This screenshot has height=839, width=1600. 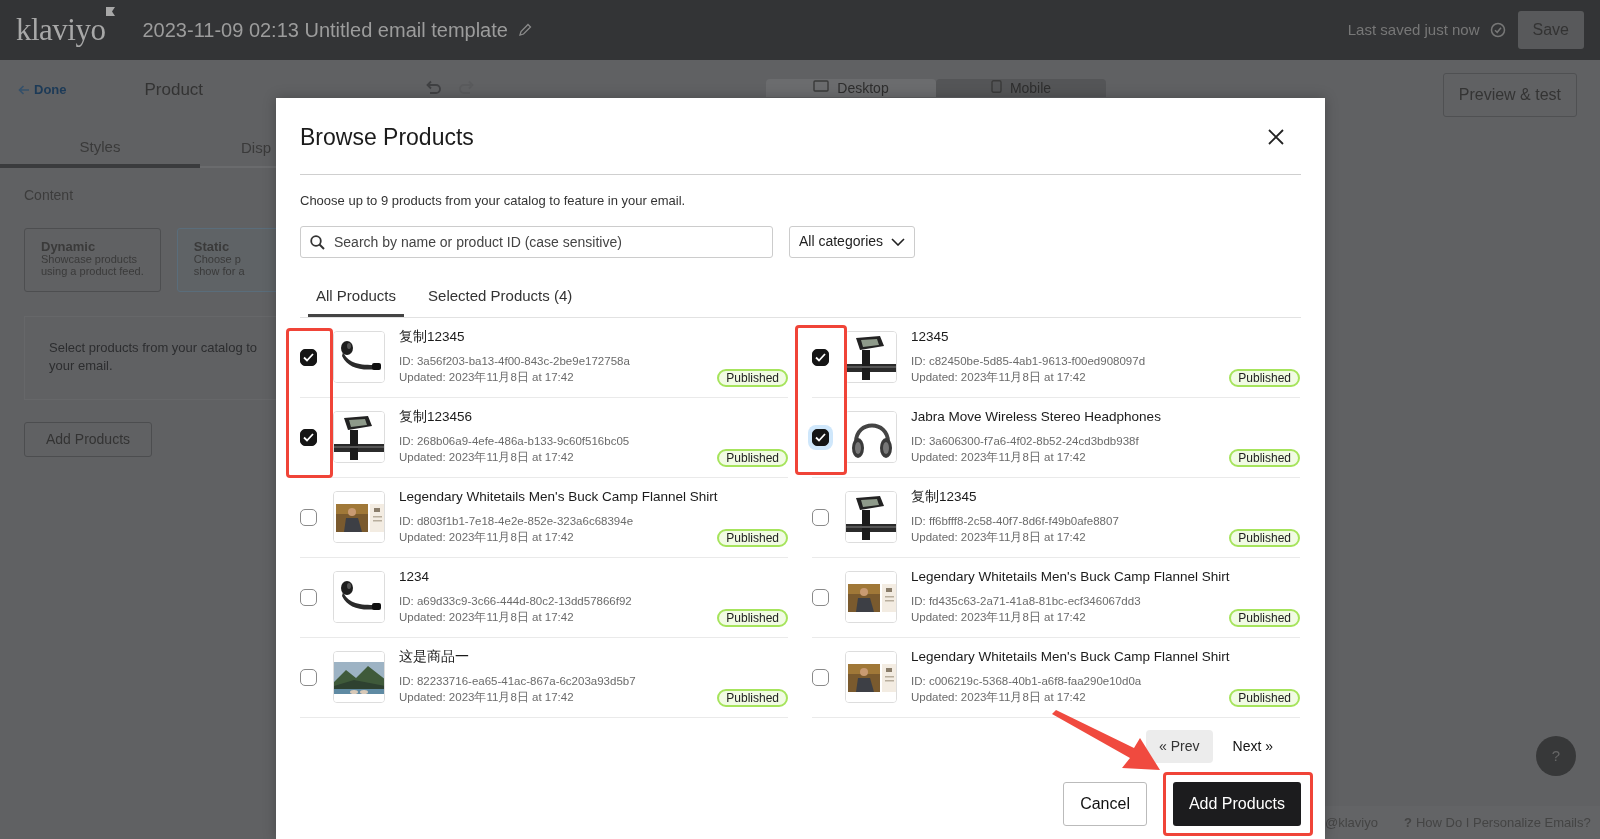 I want to click on phone-icon, so click(x=996, y=86).